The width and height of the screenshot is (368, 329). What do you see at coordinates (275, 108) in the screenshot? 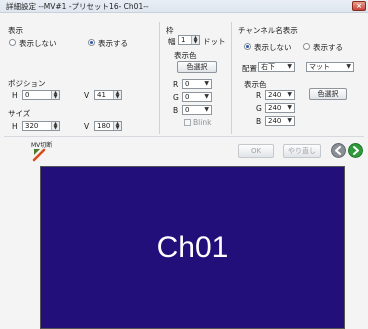
I see `channel-name-g-value: 240` at bounding box center [275, 108].